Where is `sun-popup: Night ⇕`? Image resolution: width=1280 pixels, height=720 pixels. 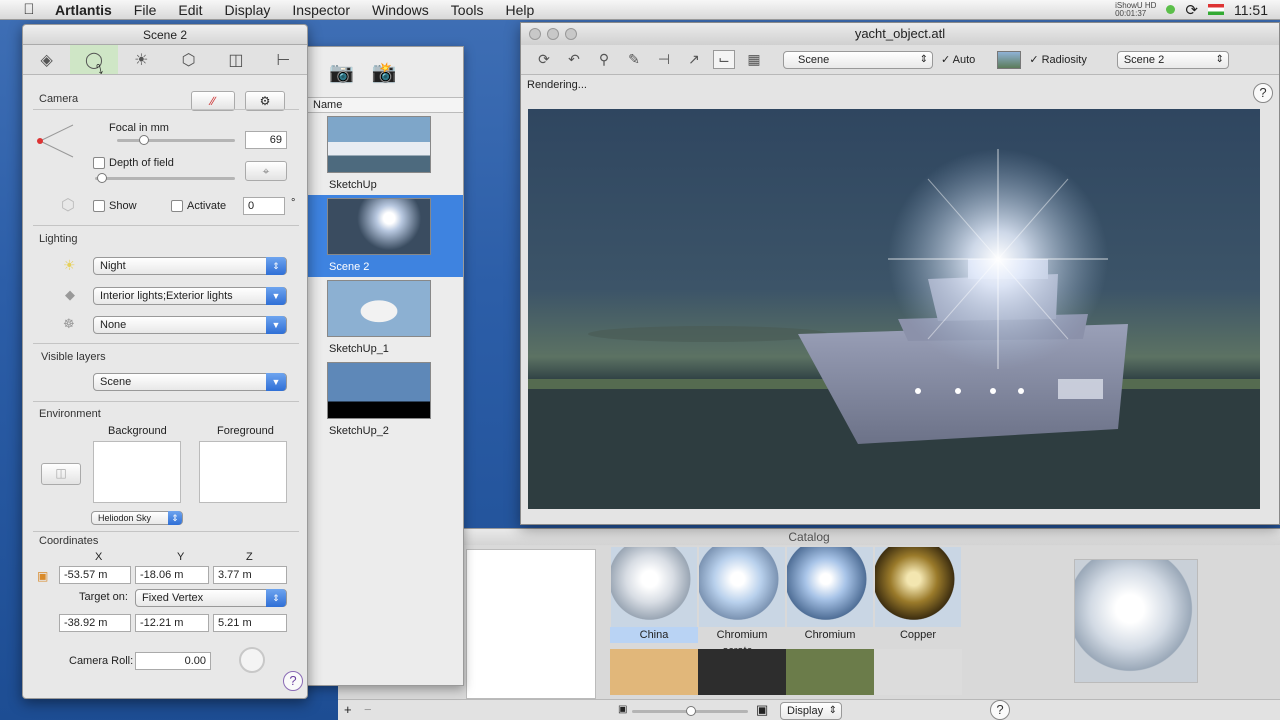 sun-popup: Night ⇕ is located at coordinates (190, 266).